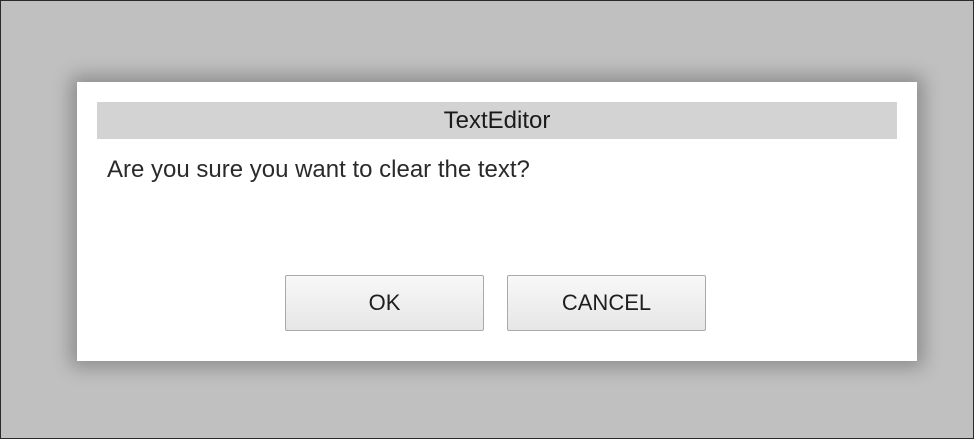 The height and width of the screenshot is (439, 974). Describe the element at coordinates (318, 169) in the screenshot. I see `dialog-message: Are you sure you want to clear the text?` at that location.